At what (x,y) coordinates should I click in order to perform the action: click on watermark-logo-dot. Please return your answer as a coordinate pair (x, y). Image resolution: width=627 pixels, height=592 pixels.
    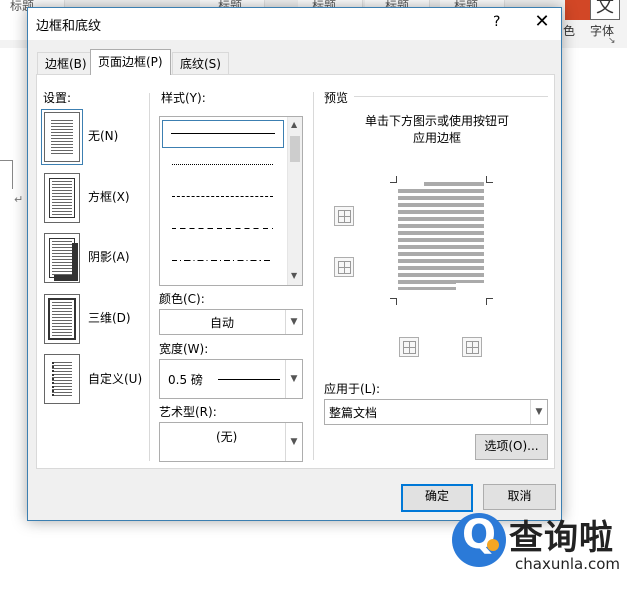
    Looking at the image, I should click on (493, 545).